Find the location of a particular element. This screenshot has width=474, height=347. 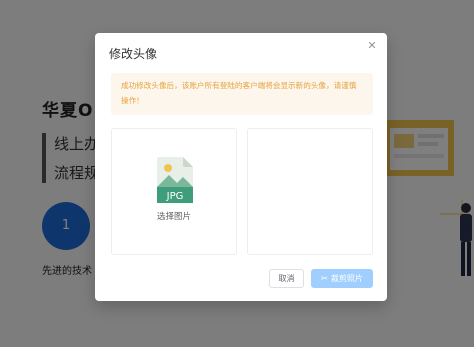

crop-photo-button: ✂ 裁剪照片 is located at coordinates (342, 278).